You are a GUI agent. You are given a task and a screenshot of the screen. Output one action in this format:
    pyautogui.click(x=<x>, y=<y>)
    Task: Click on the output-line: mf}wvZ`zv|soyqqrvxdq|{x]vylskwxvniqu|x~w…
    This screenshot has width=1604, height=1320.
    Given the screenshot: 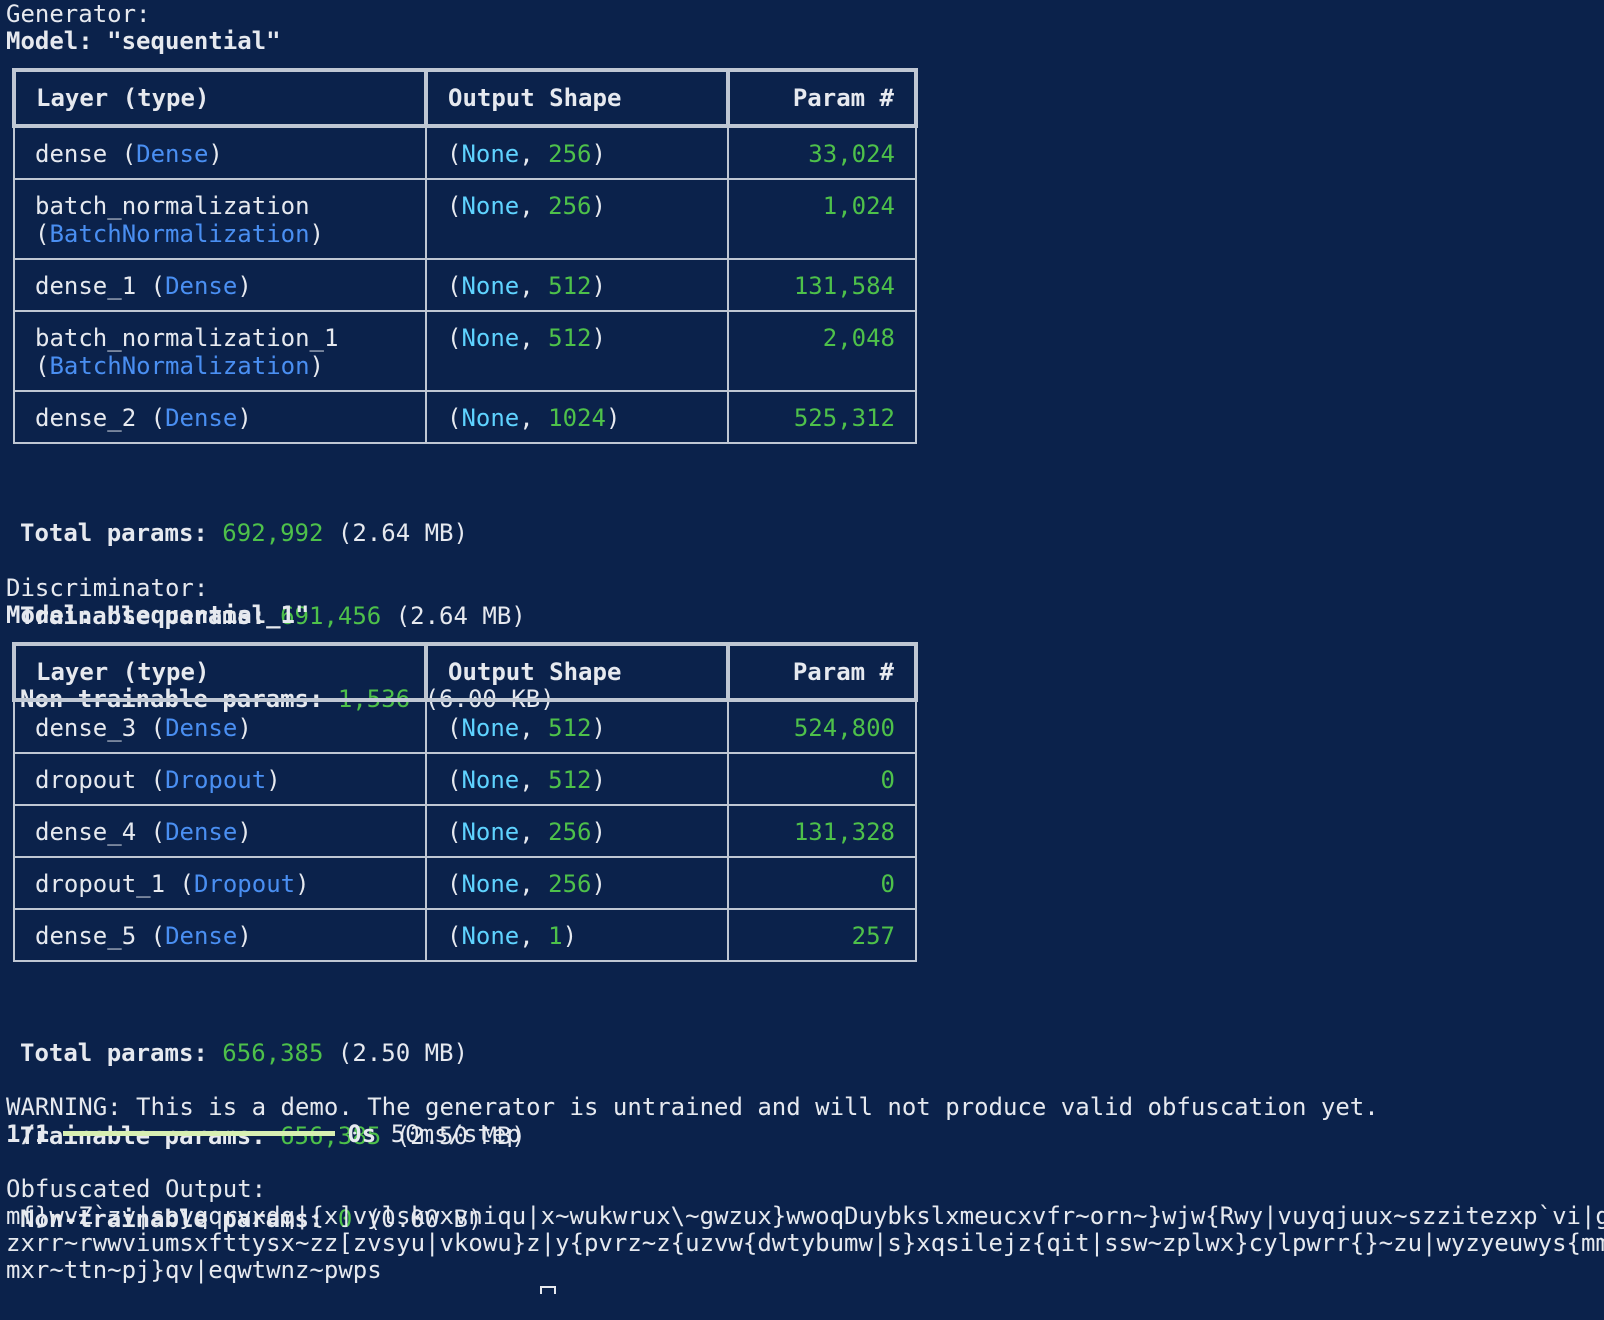 What is the action you would take?
    pyautogui.click(x=805, y=1216)
    